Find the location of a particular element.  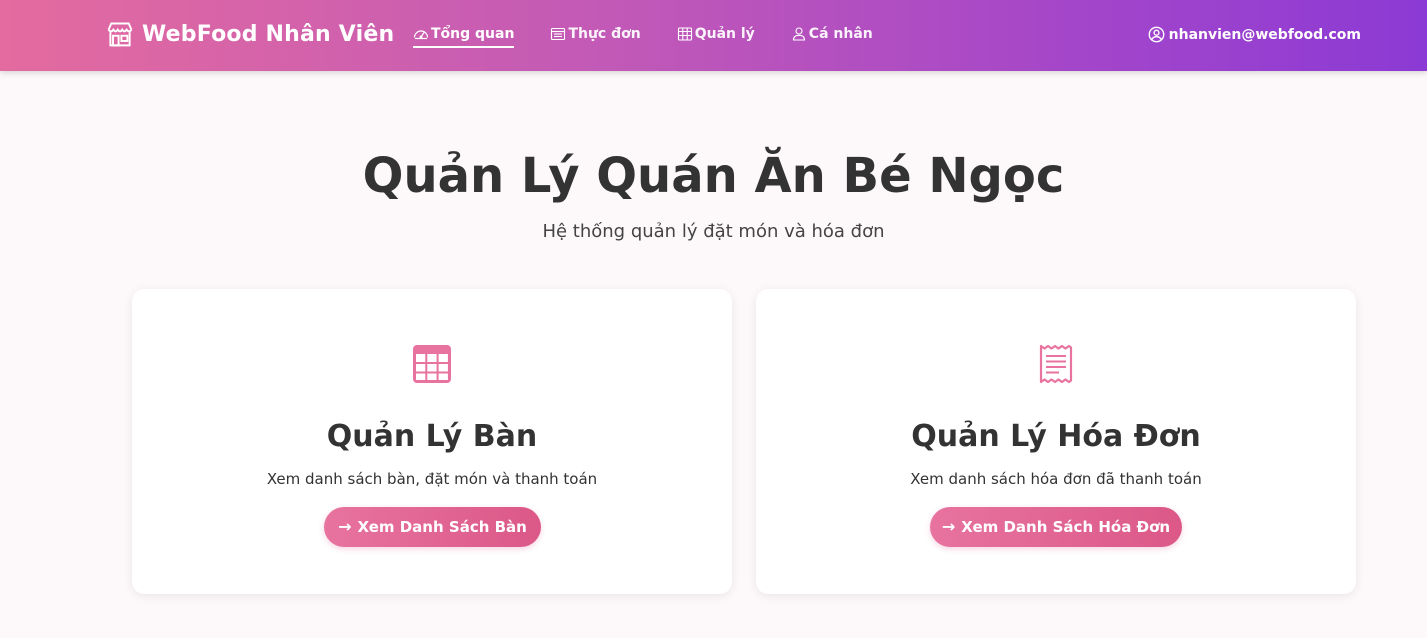

page-title: Quản Lý Quán Ăn Bé Ngọc is located at coordinates (713, 176).